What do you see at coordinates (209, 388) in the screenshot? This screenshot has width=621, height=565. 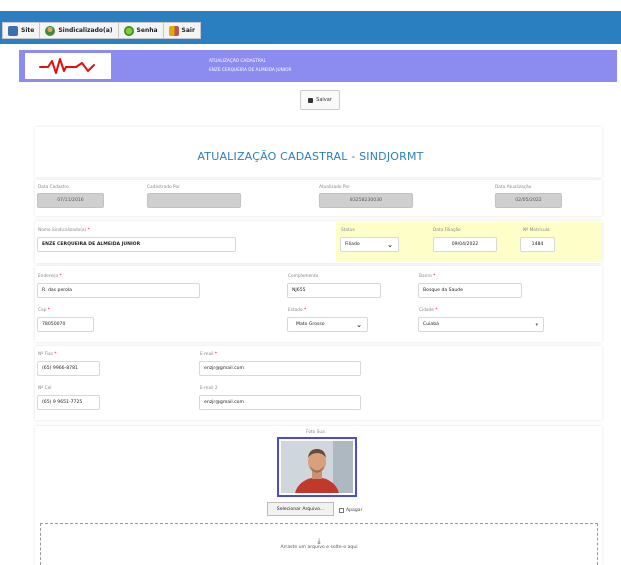 I see `email2-label: E-mail 2` at bounding box center [209, 388].